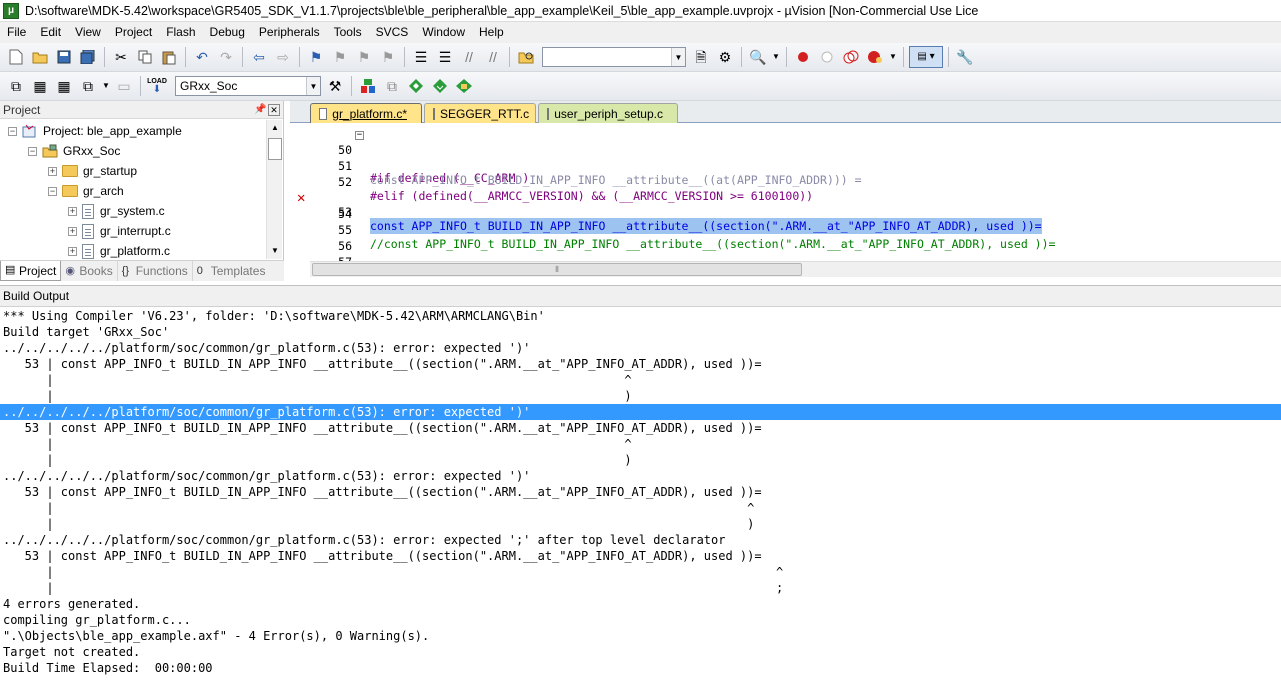 This screenshot has height=682, width=1281. I want to click on output-line: Build target 'GRxx_Soc', so click(640, 332).